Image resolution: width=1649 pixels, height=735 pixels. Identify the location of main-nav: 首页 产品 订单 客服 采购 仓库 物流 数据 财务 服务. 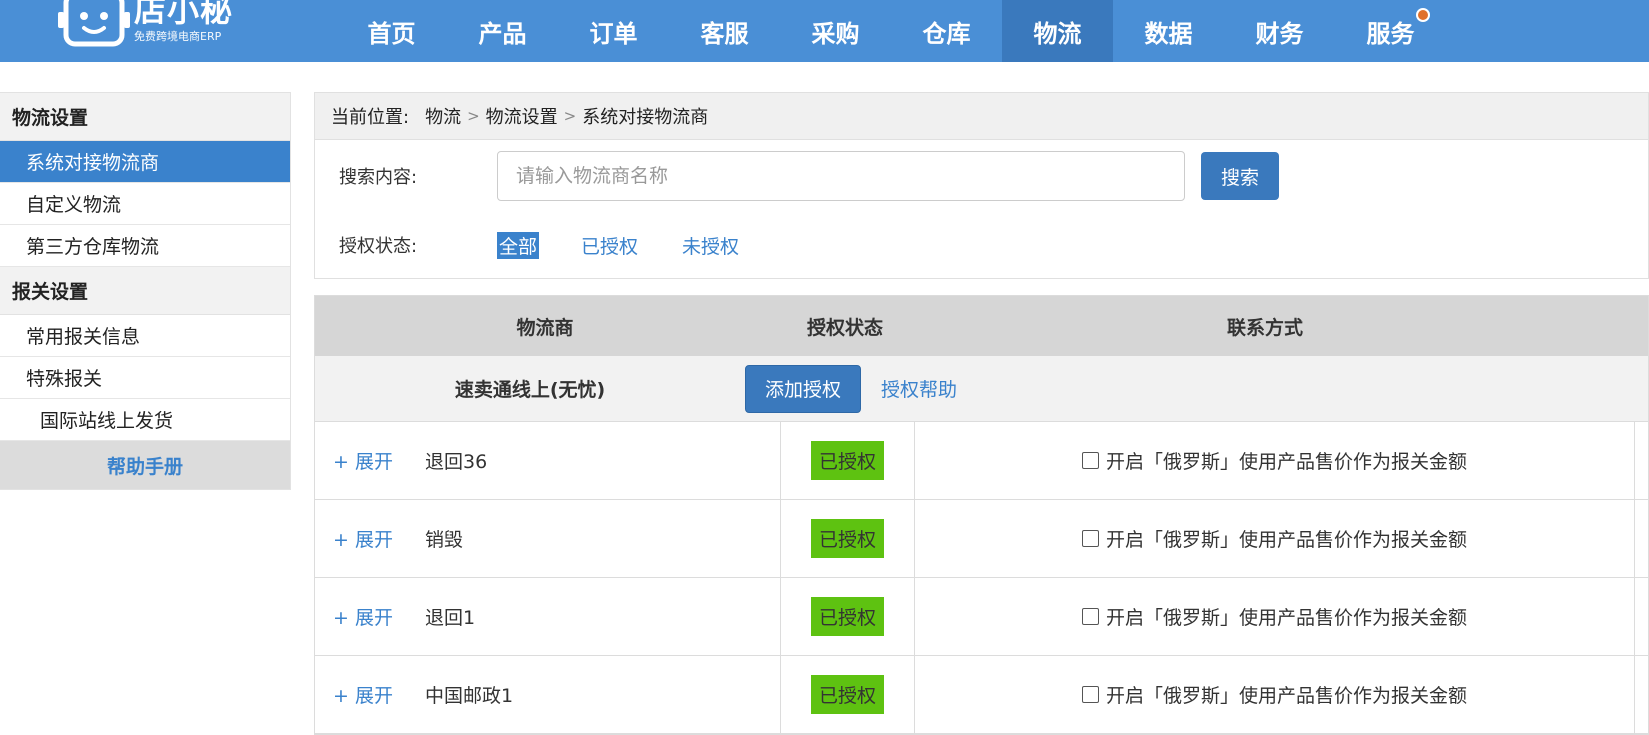
(891, 31).